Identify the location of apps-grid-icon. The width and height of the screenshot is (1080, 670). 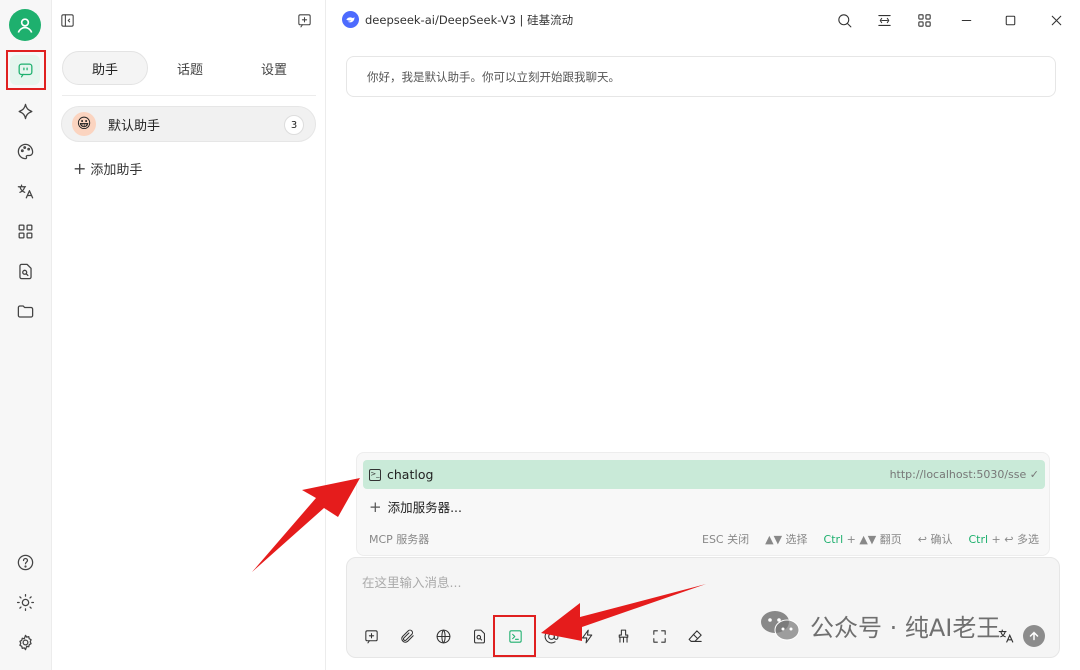
(25, 231).